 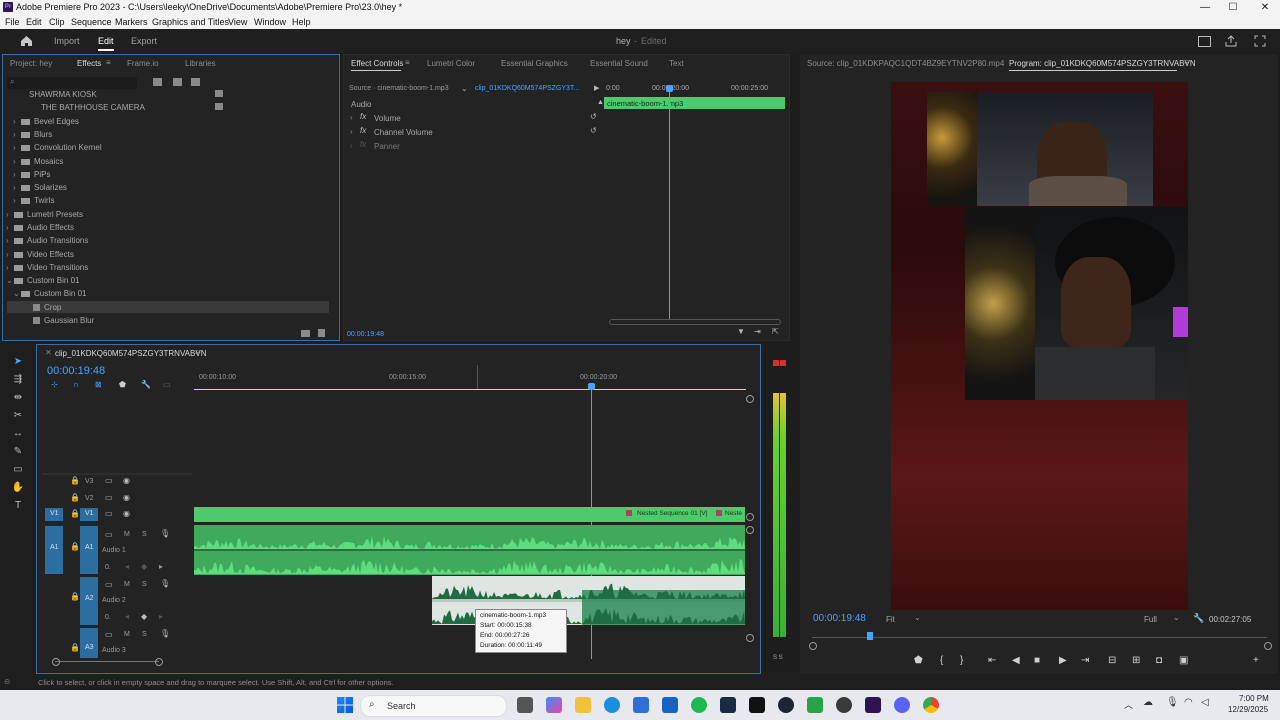 What do you see at coordinates (728, 705) in the screenshot?
I see `steam-icon` at bounding box center [728, 705].